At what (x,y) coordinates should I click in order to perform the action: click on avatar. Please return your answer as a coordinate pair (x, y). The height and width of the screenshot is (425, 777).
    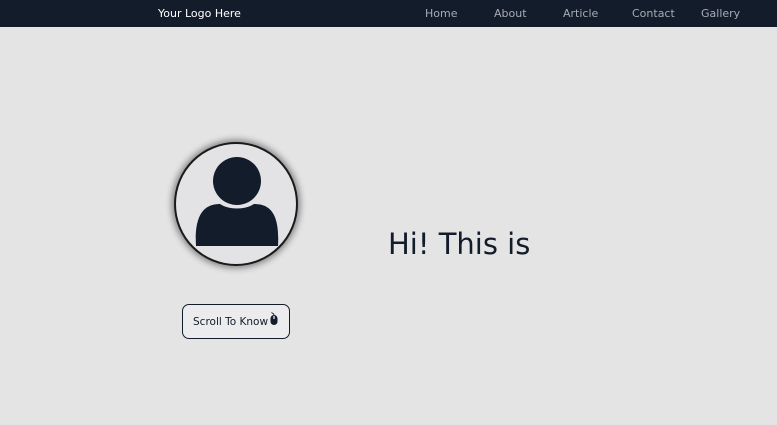
    Looking at the image, I should click on (236, 204).